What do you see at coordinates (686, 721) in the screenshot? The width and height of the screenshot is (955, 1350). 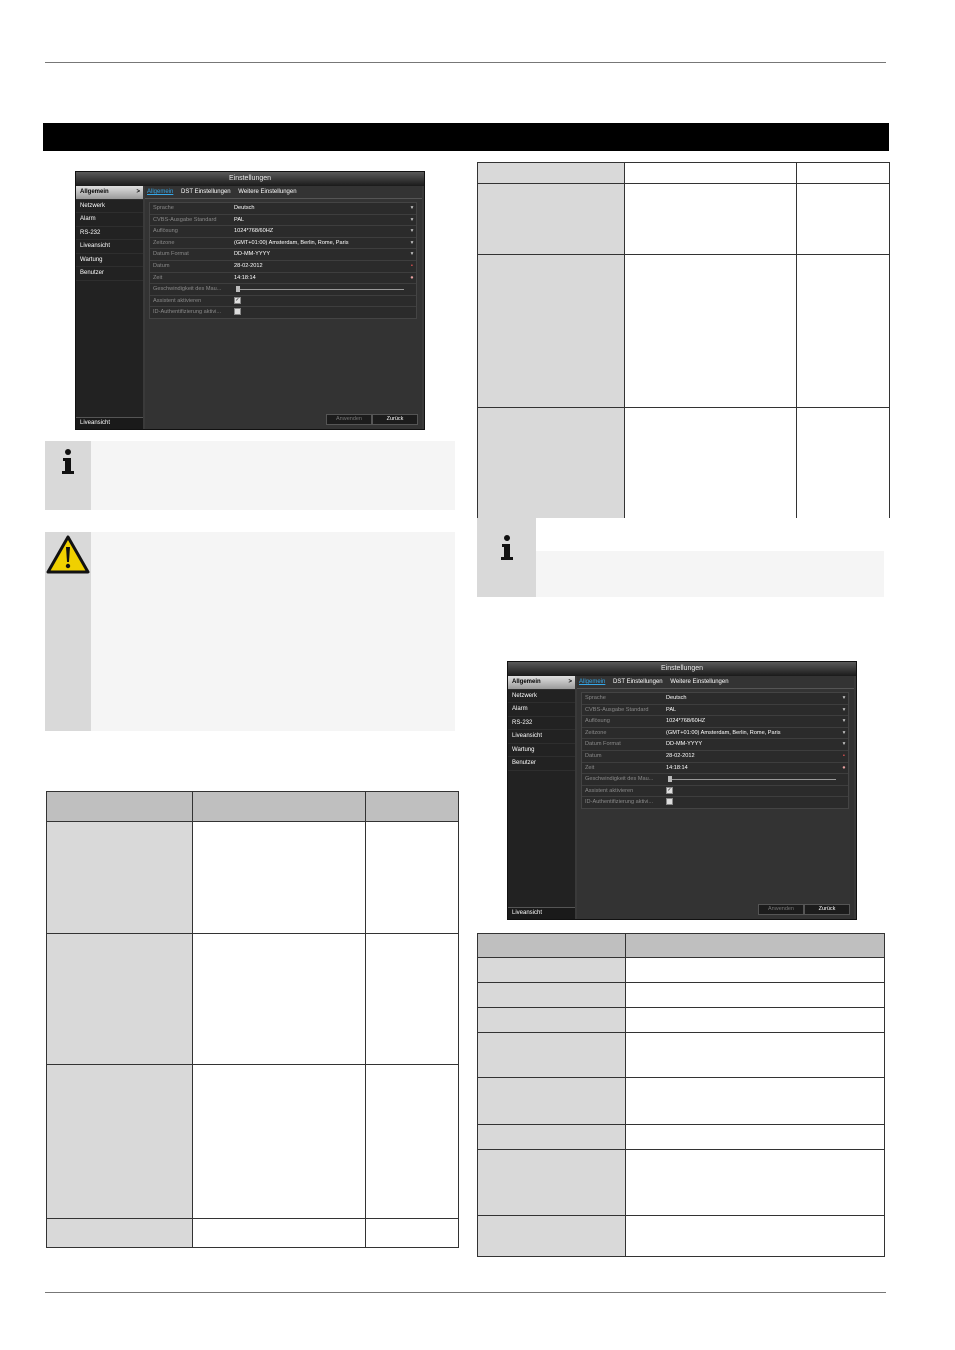 I see `value: 1024*768/60HZ` at bounding box center [686, 721].